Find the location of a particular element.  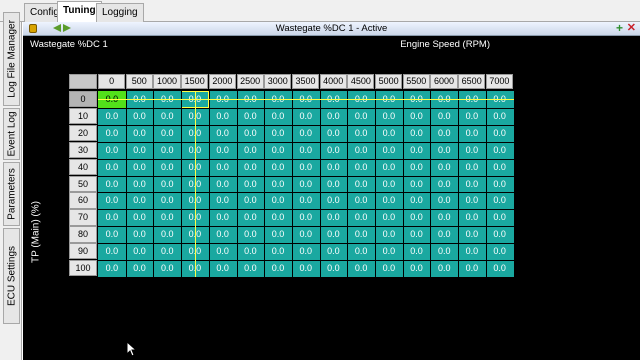

tab-tuning: Tuning is located at coordinates (79, 12).